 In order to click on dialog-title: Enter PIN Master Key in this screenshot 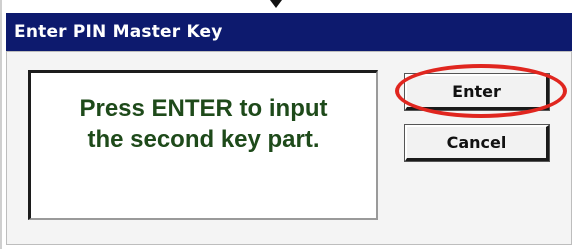, I will do `click(118, 32)`.